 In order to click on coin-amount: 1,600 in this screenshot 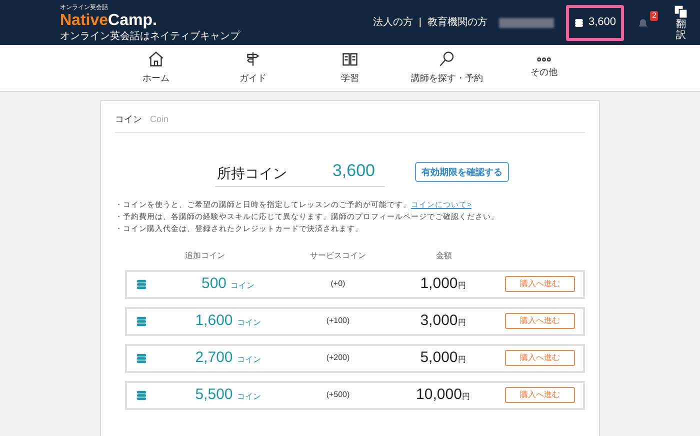, I will do `click(214, 320)`.